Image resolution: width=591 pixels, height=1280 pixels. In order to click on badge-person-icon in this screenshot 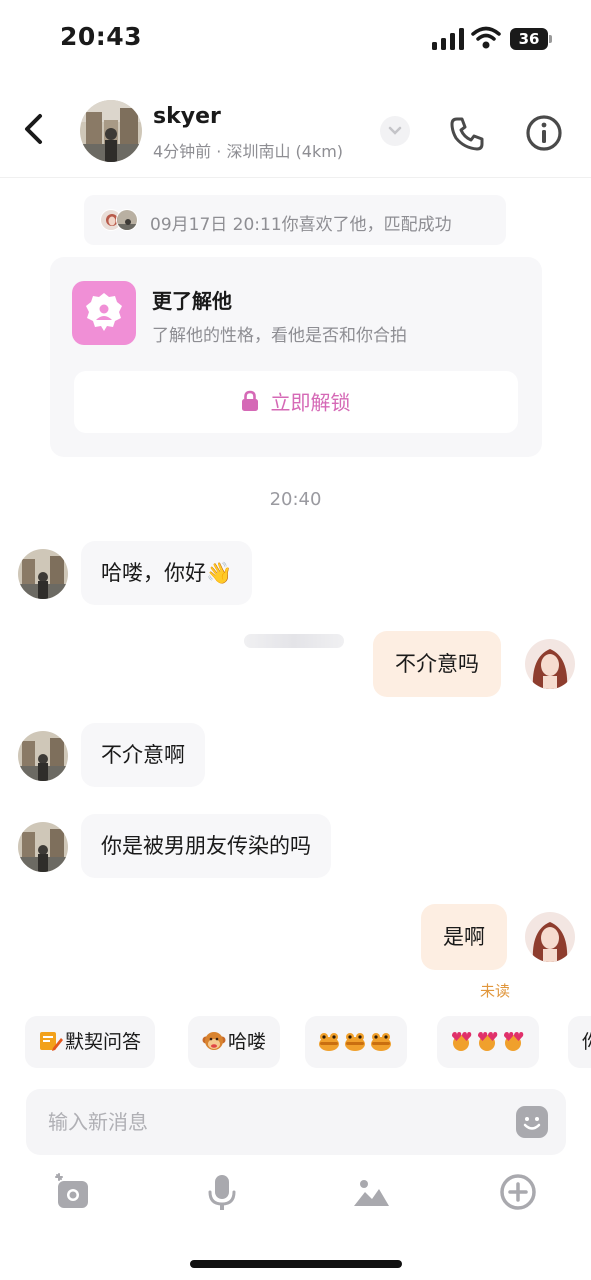, I will do `click(104, 313)`.